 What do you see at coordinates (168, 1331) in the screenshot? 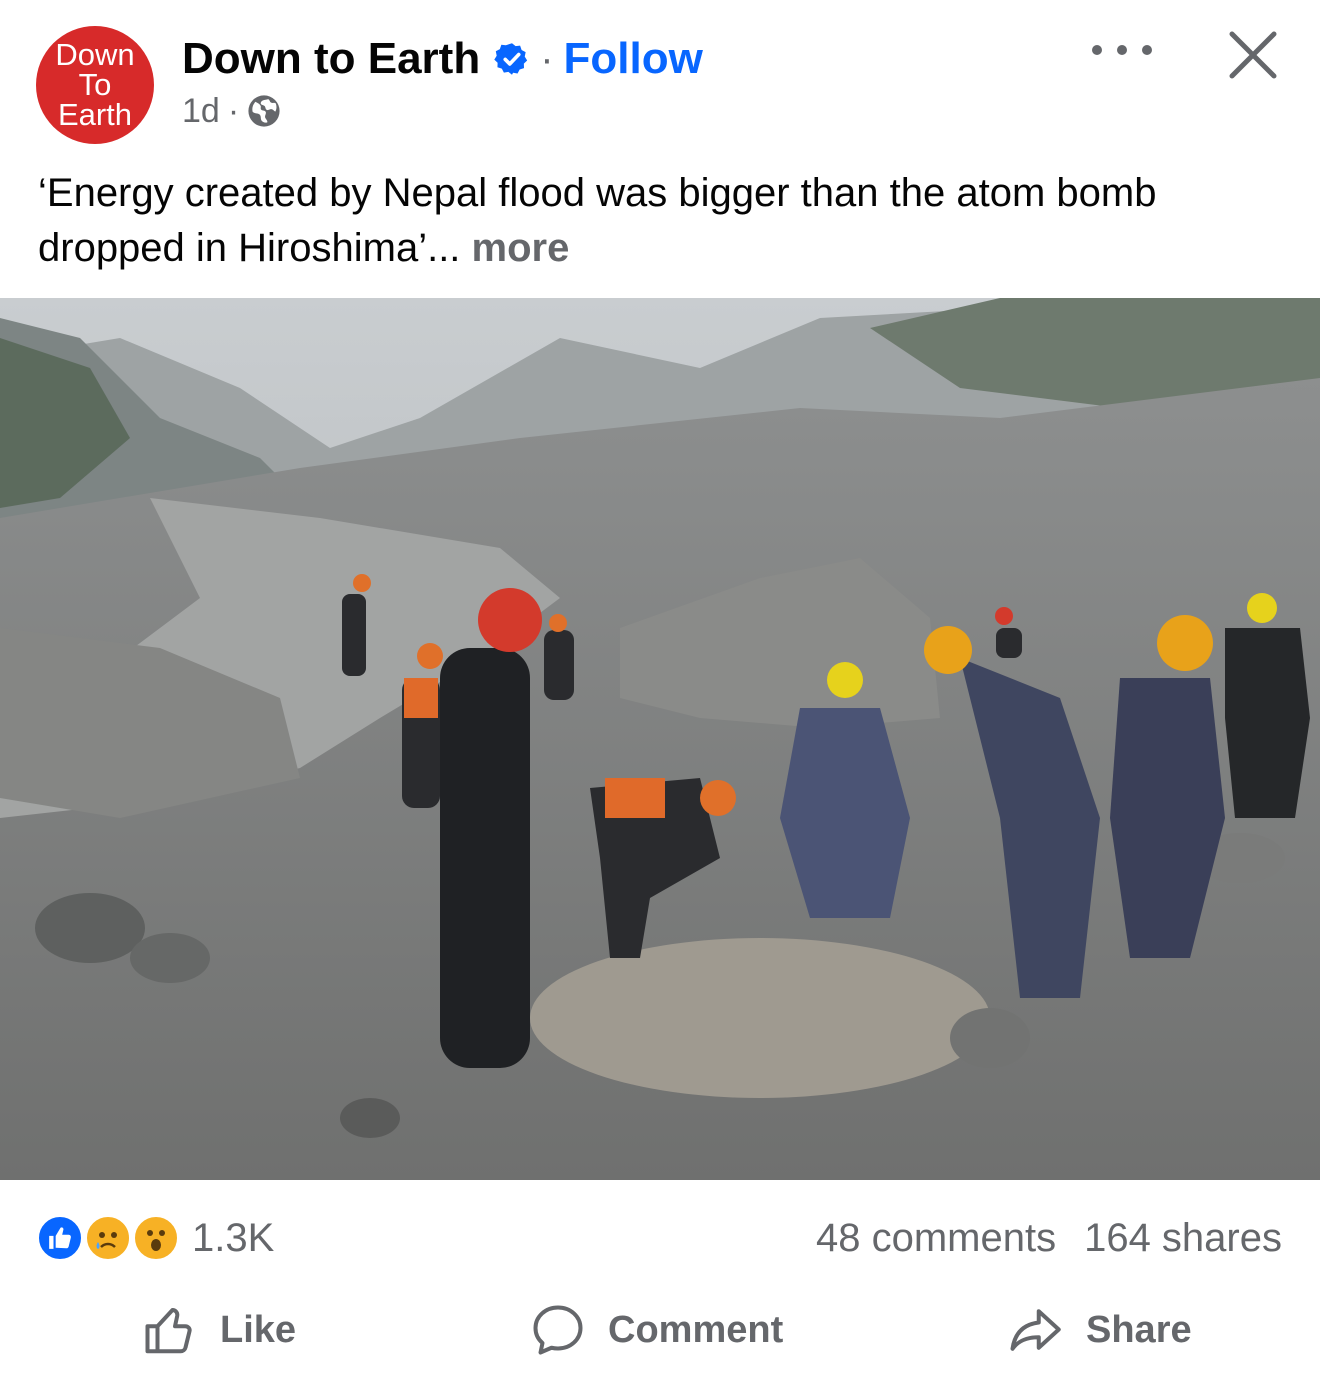
I see `like-outline-icon` at bounding box center [168, 1331].